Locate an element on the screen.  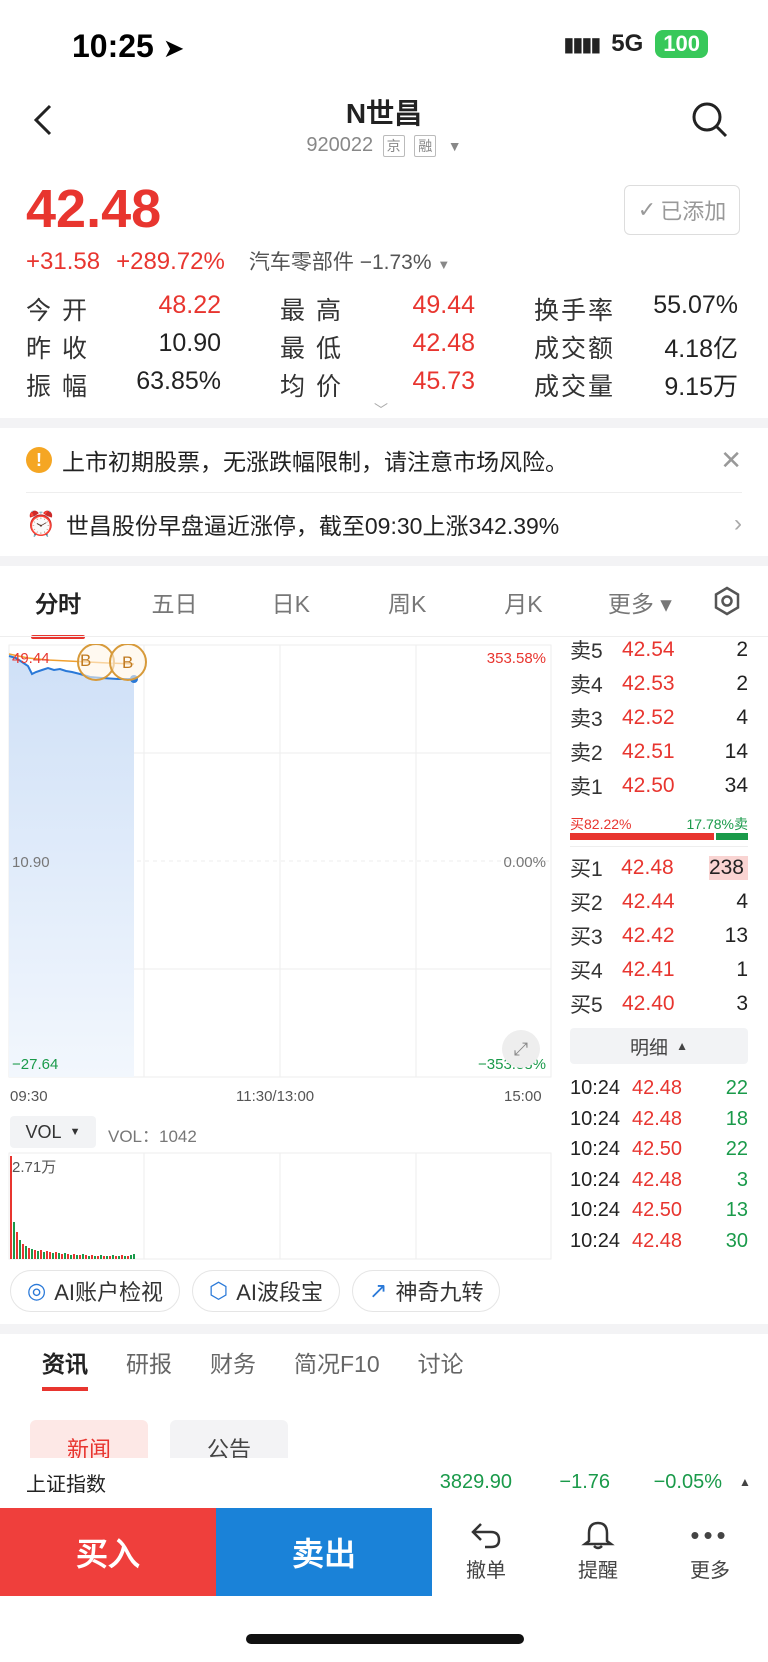
tick-vol: 3 is located at coordinates (742, 1179).